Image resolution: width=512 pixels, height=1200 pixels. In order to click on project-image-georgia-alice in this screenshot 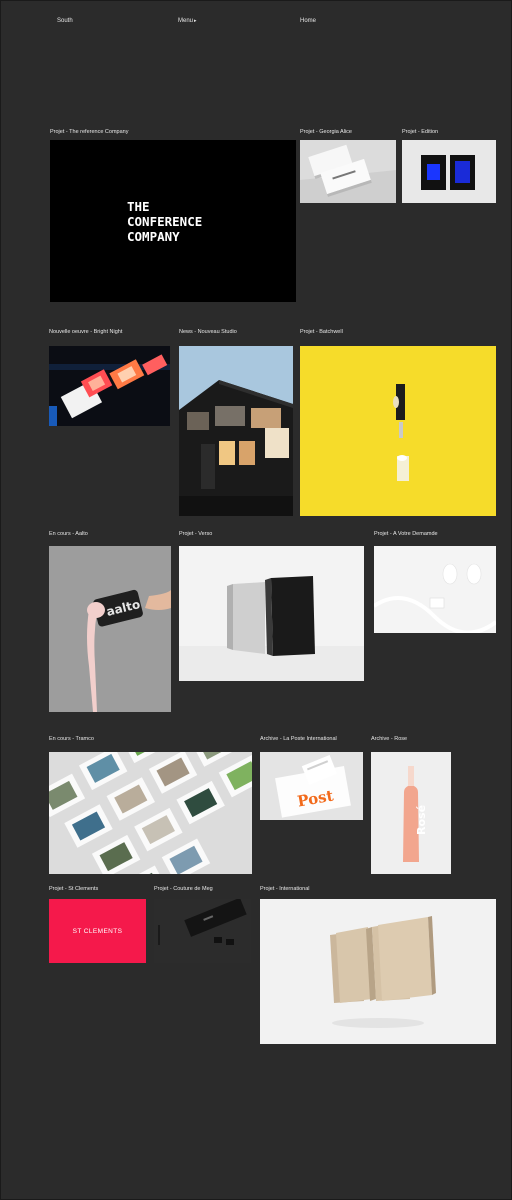, I will do `click(348, 171)`.